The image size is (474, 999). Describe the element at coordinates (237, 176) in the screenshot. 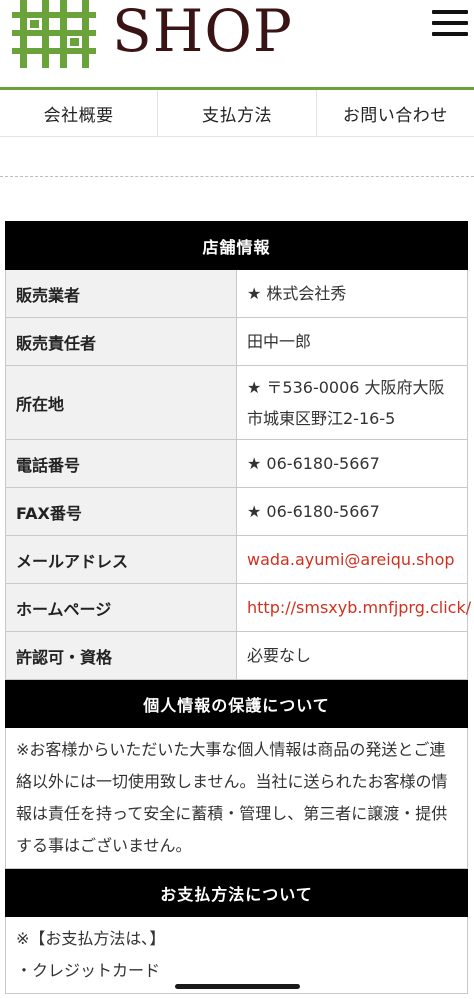

I see `dotted-divider` at that location.